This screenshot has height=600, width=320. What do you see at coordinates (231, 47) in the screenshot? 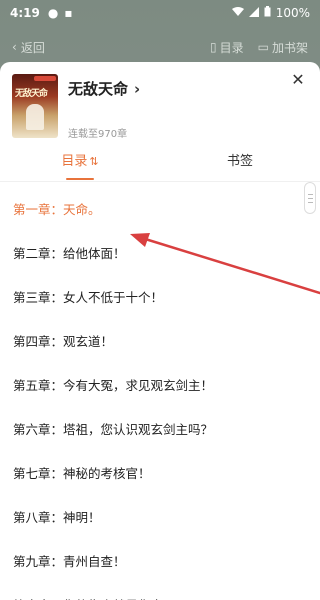
I see `catalog-label: 目录` at bounding box center [231, 47].